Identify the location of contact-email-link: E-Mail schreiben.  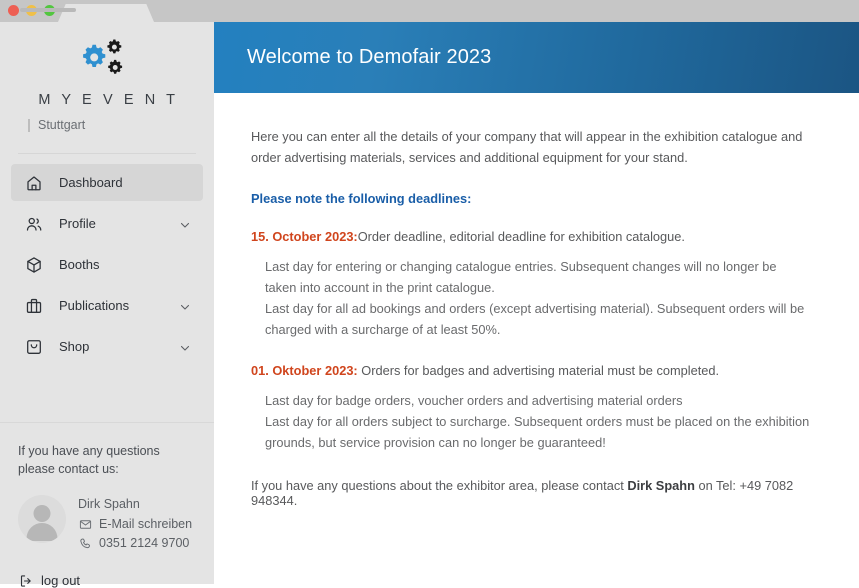
(135, 524).